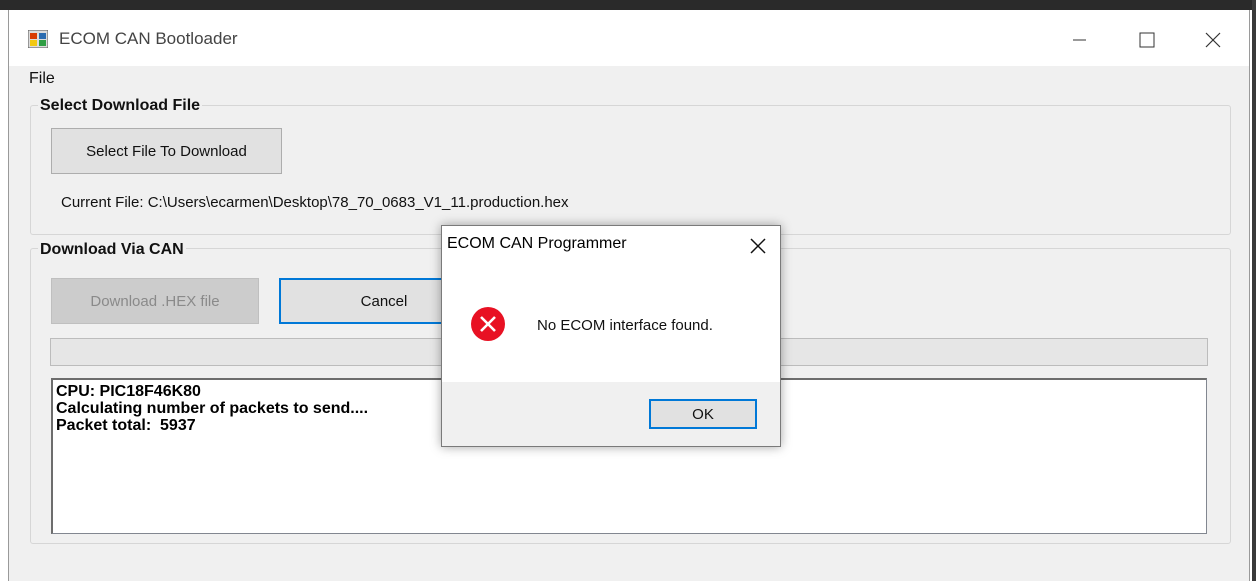 The image size is (1256, 581). Describe the element at coordinates (758, 246) in the screenshot. I see `dialog-close-icon` at that location.